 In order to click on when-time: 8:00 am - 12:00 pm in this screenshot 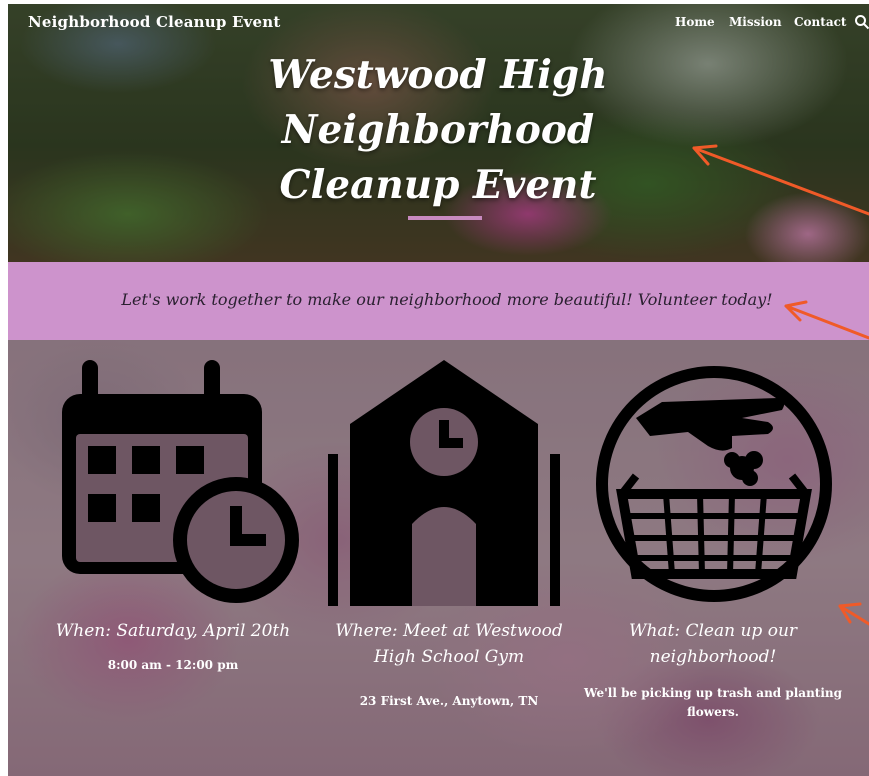, I will do `click(173, 665)`.